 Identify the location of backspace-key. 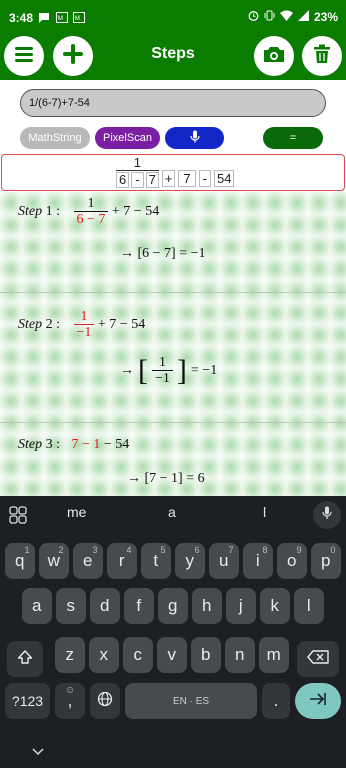
(318, 659).